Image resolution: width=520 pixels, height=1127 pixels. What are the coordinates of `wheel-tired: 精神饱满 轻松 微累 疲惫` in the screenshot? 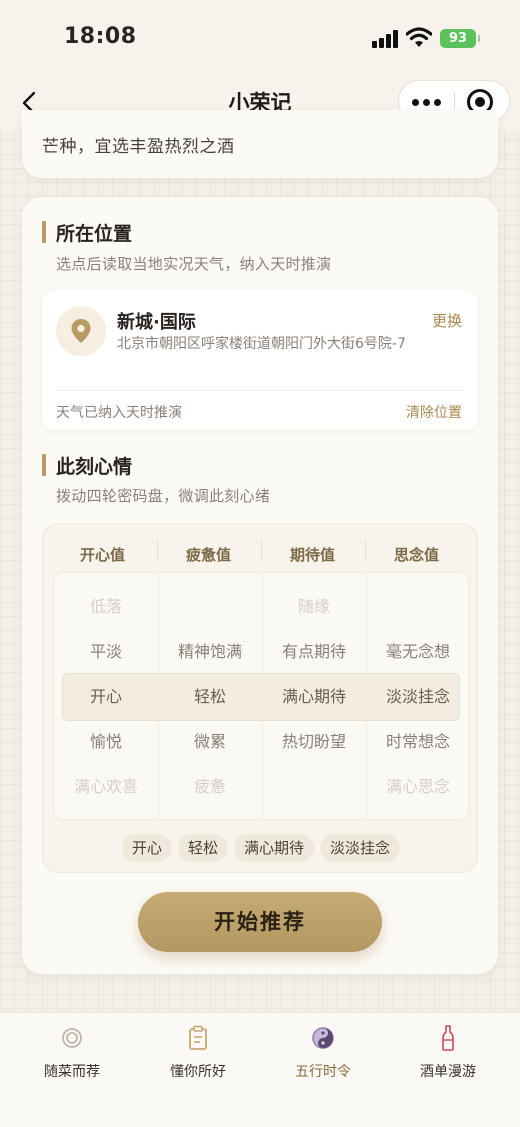 It's located at (210, 696).